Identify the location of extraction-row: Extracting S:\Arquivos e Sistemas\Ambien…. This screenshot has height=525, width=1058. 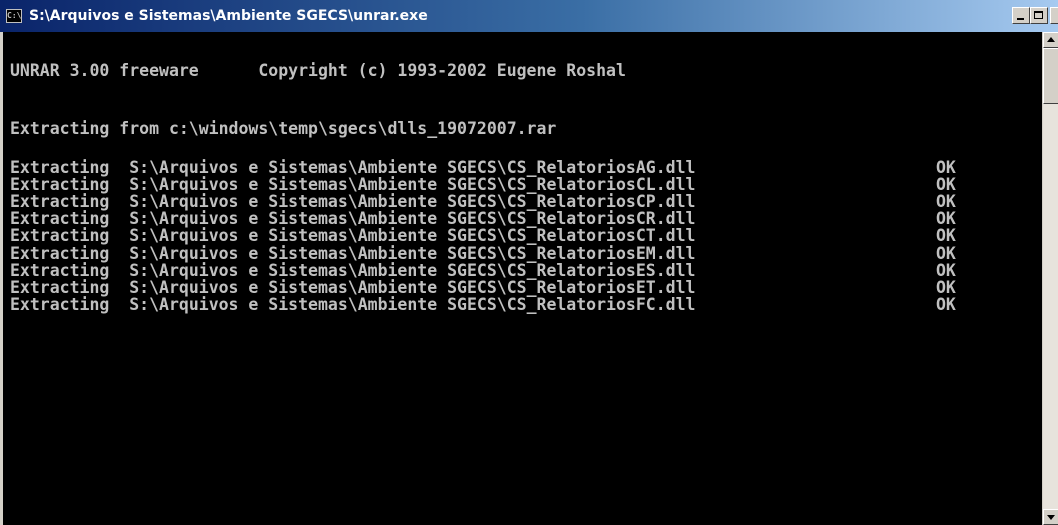
(483, 304).